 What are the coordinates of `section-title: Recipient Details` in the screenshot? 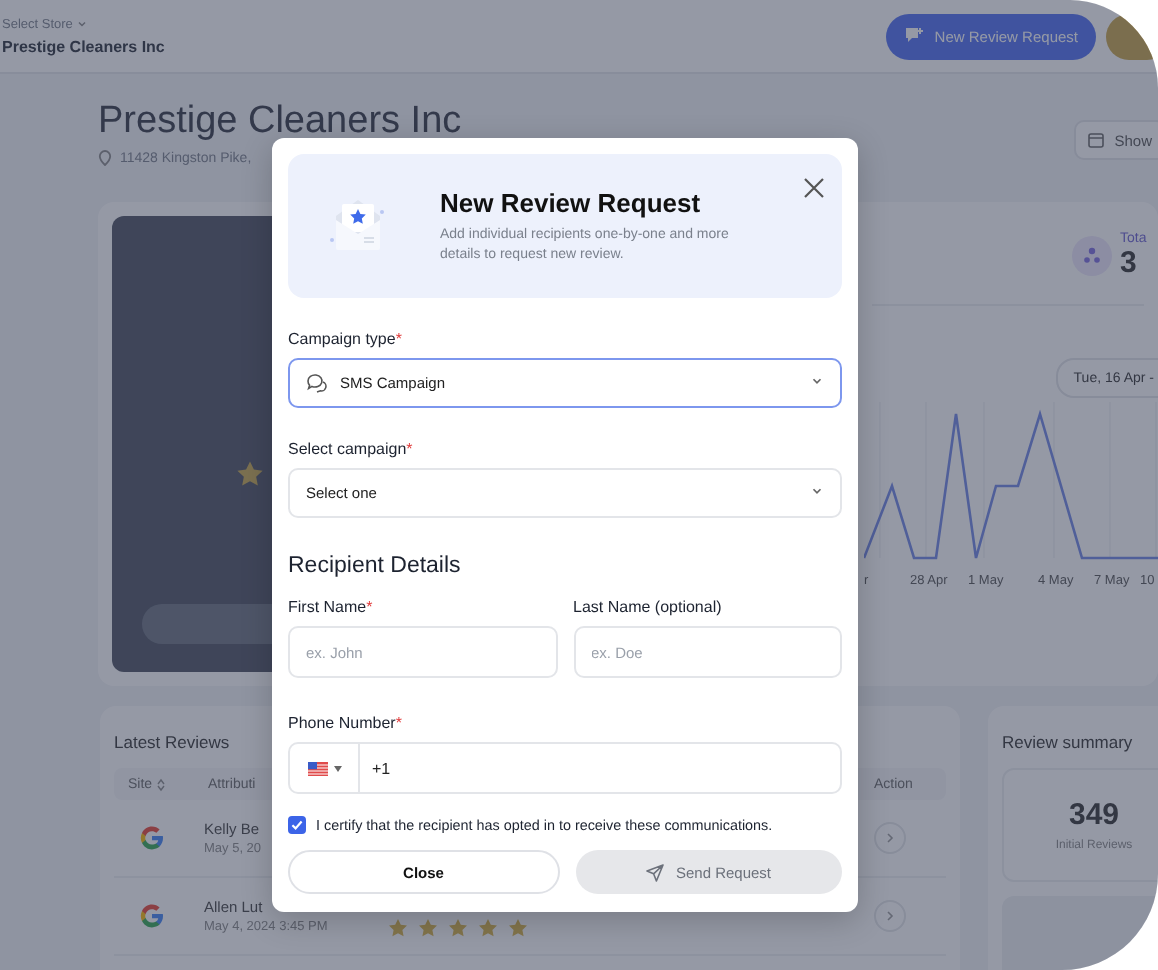 It's located at (375, 566).